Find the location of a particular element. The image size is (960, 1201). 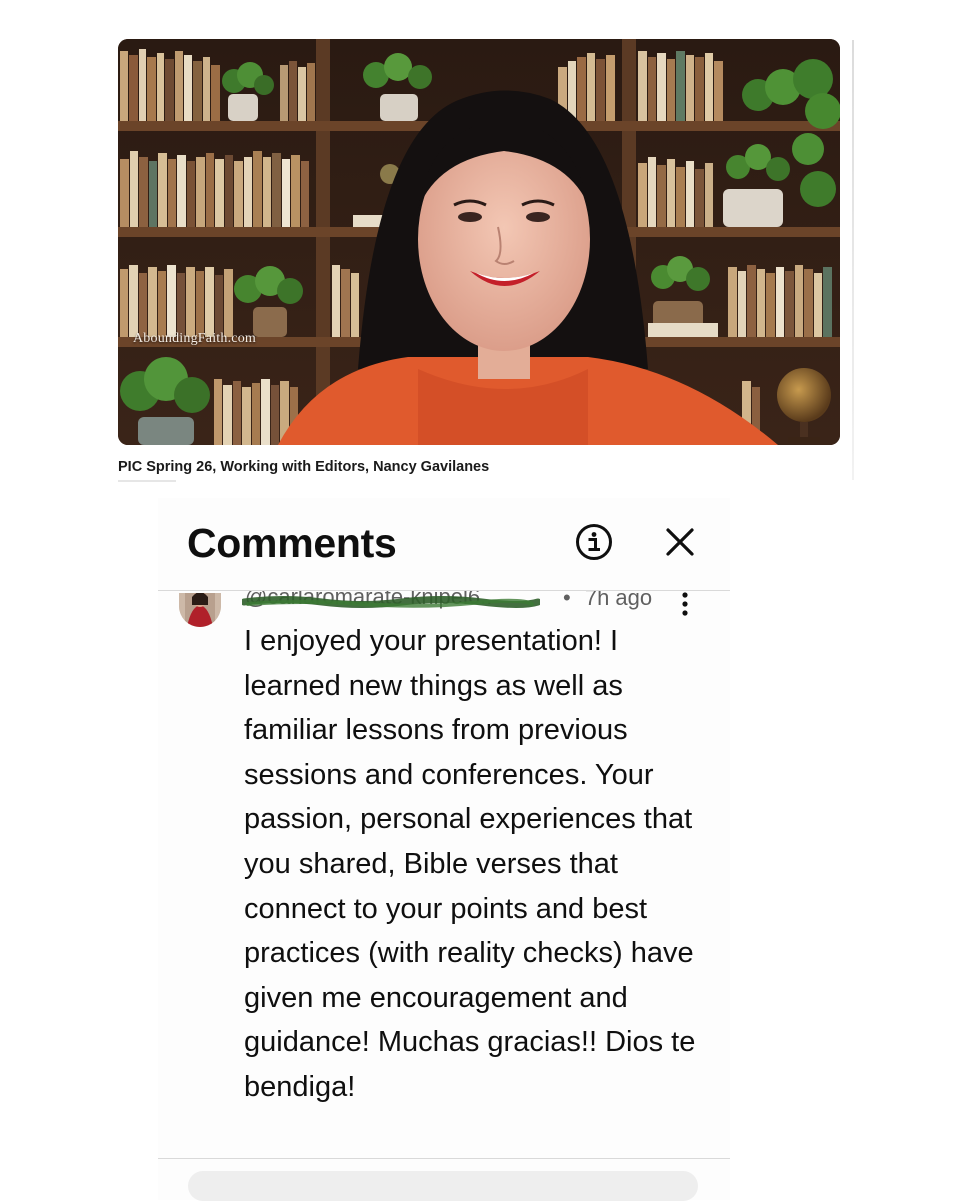

avatar is located at coordinates (200, 610).